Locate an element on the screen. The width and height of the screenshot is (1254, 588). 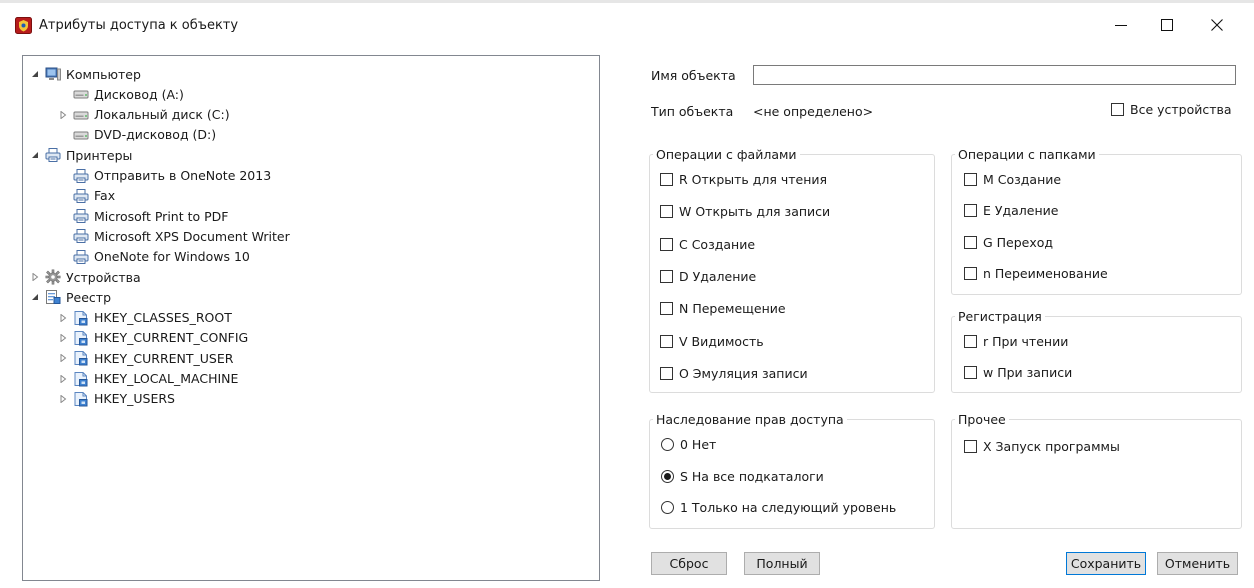
object-name-input is located at coordinates (994, 75).